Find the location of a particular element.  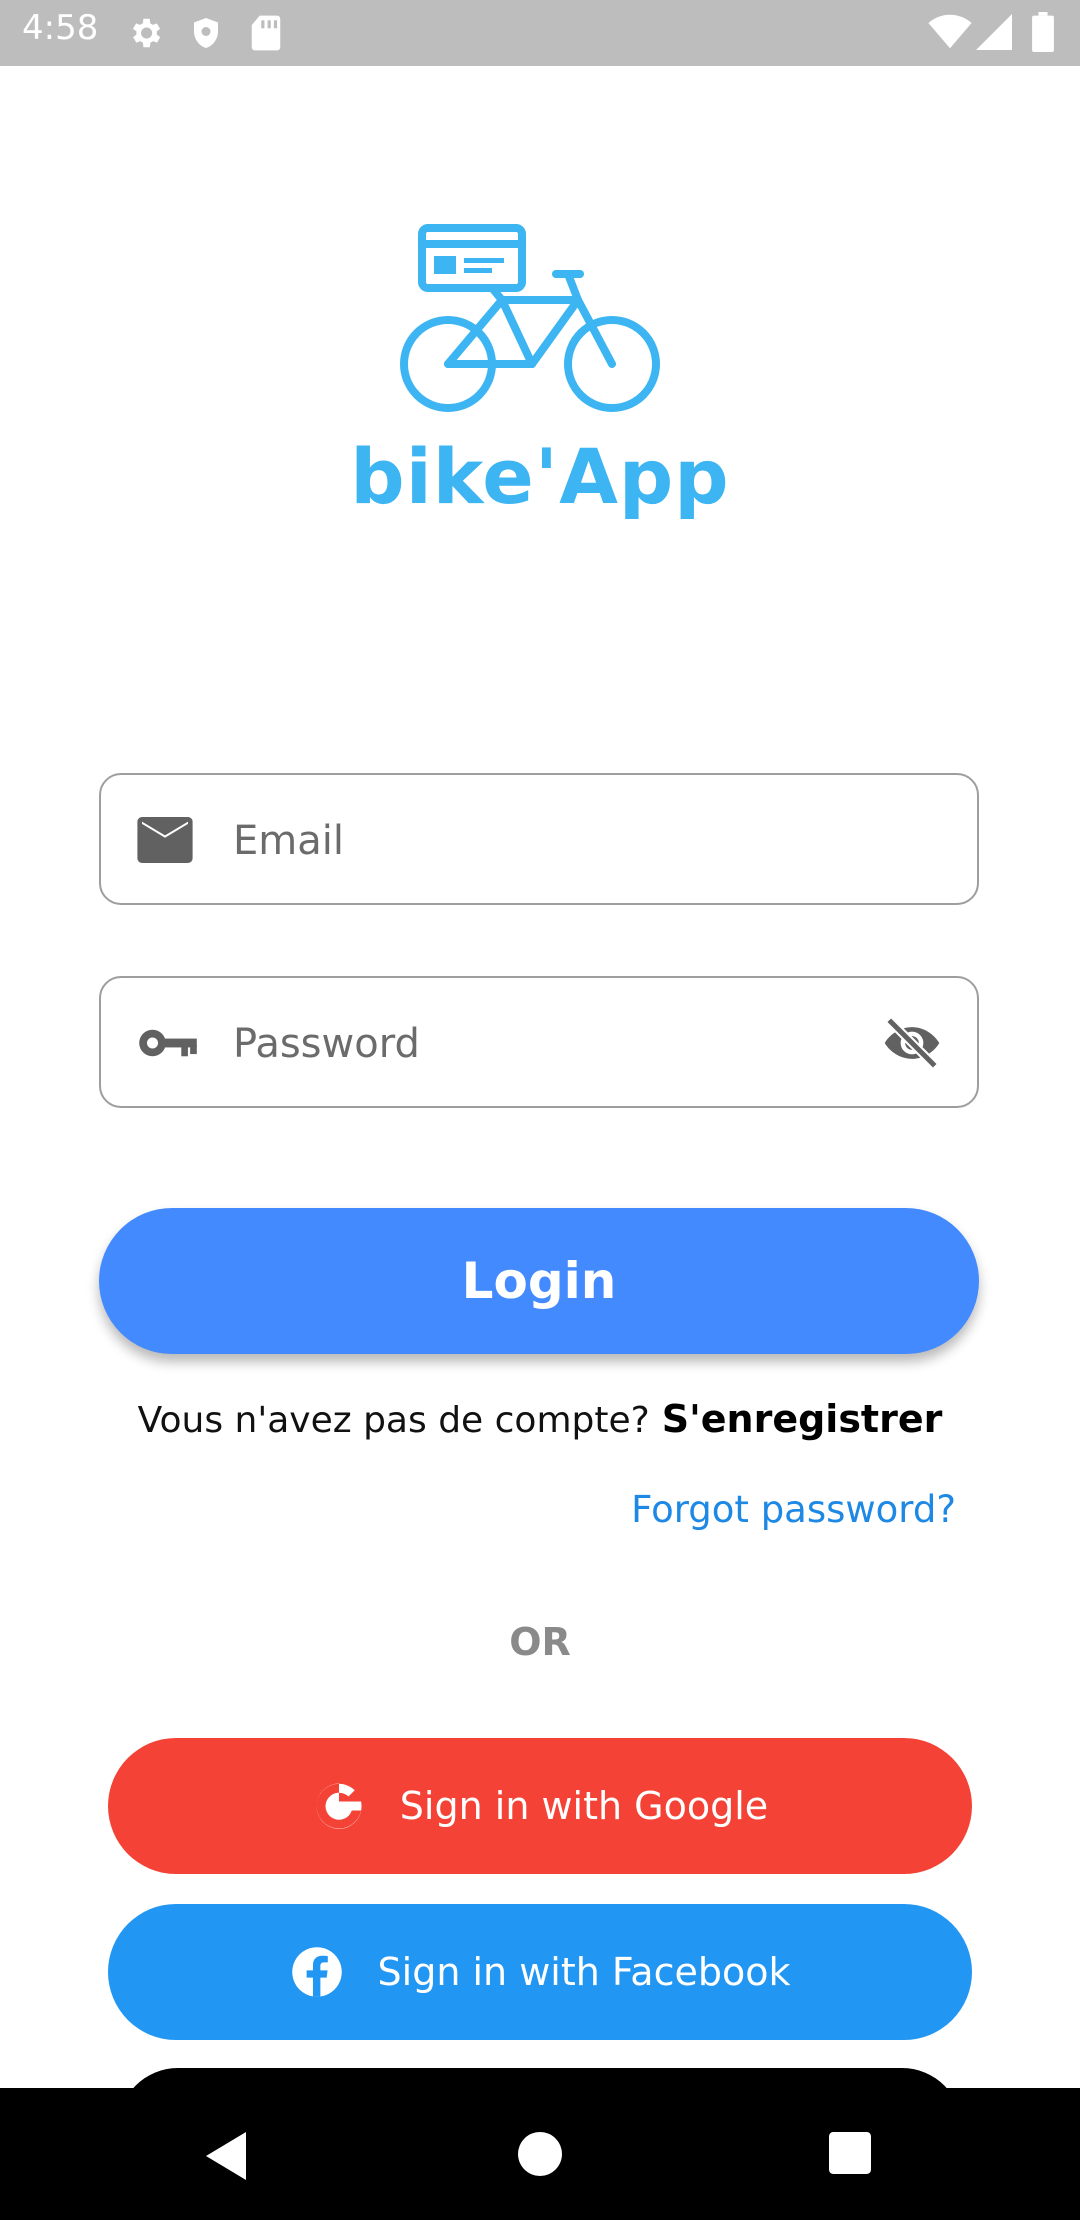

cell-signal-icon is located at coordinates (994, 32).